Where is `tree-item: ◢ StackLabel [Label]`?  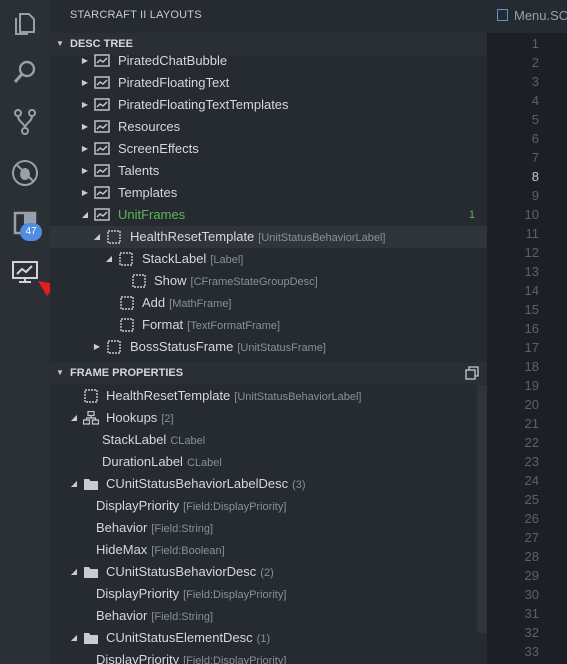 tree-item: ◢ StackLabel [Label] is located at coordinates (268, 259).